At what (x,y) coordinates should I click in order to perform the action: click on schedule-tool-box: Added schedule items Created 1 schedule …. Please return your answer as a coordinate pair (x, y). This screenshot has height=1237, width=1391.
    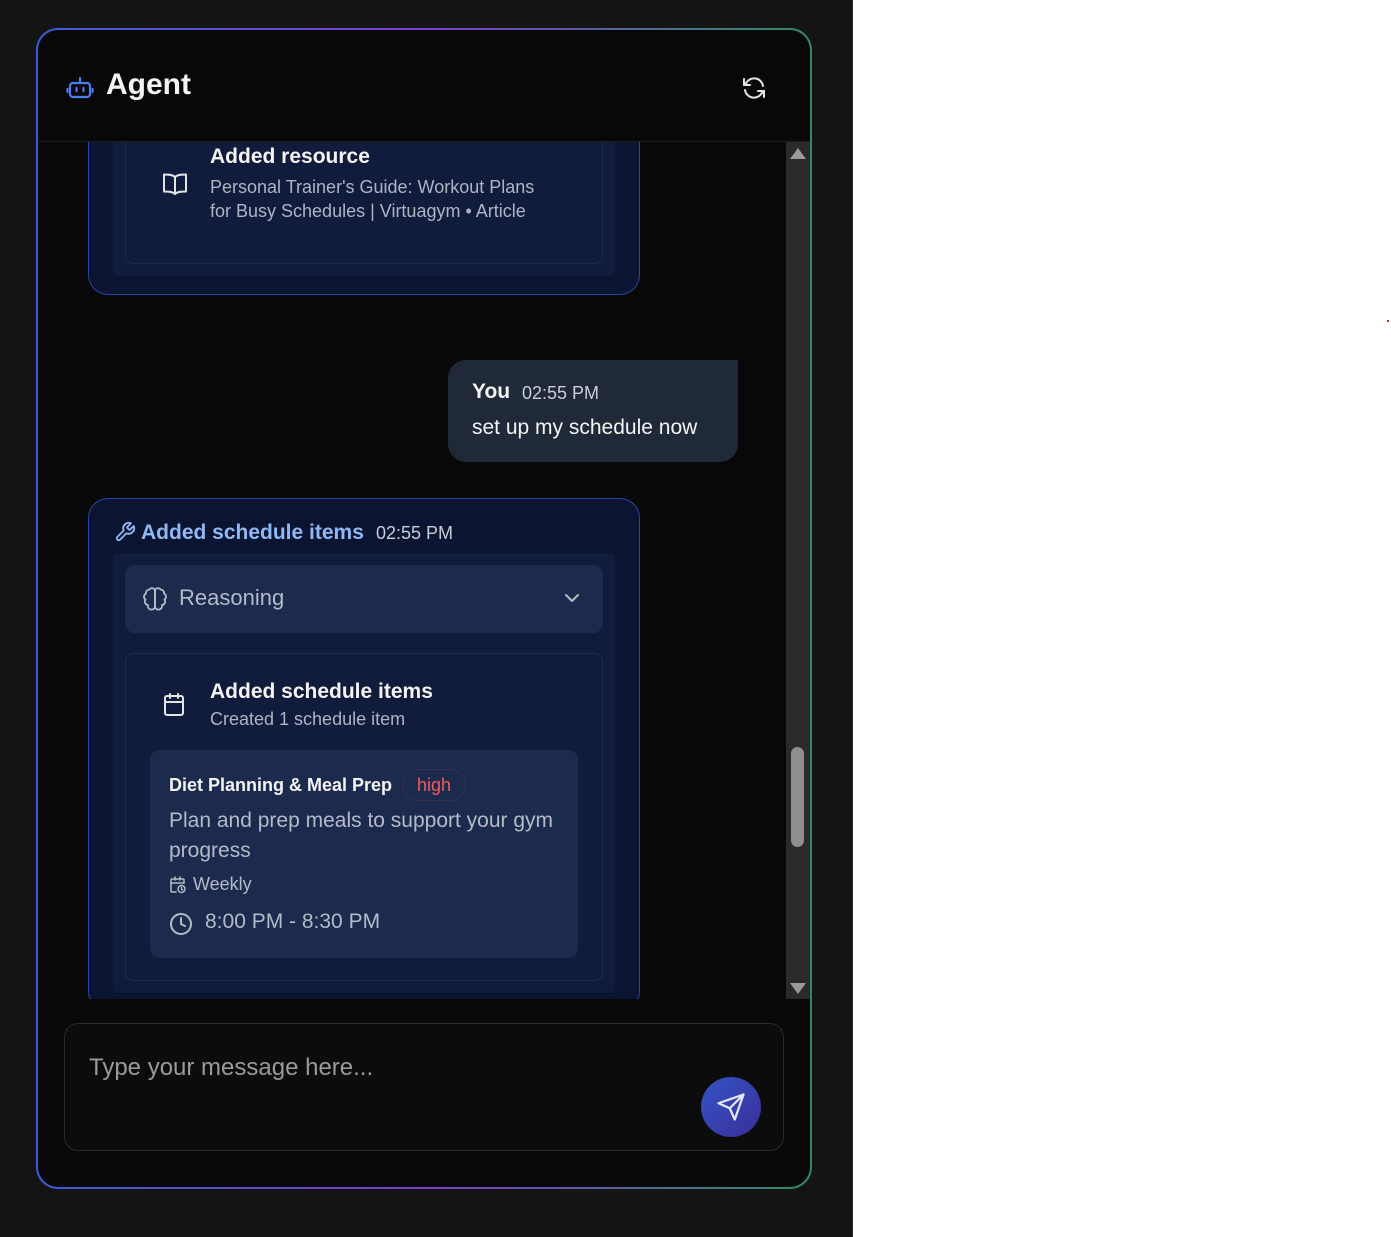
    Looking at the image, I should click on (364, 817).